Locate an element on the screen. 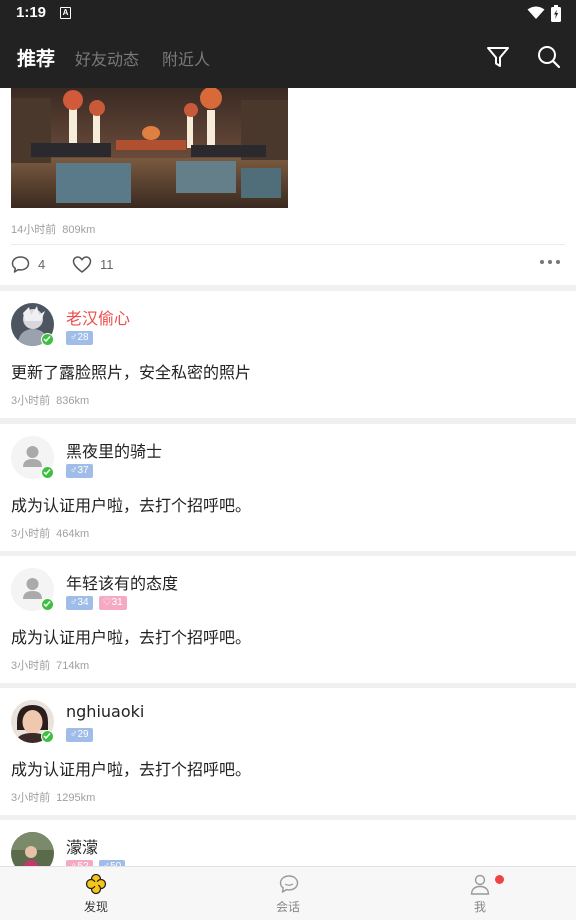  post-distance: 836km is located at coordinates (73, 401).